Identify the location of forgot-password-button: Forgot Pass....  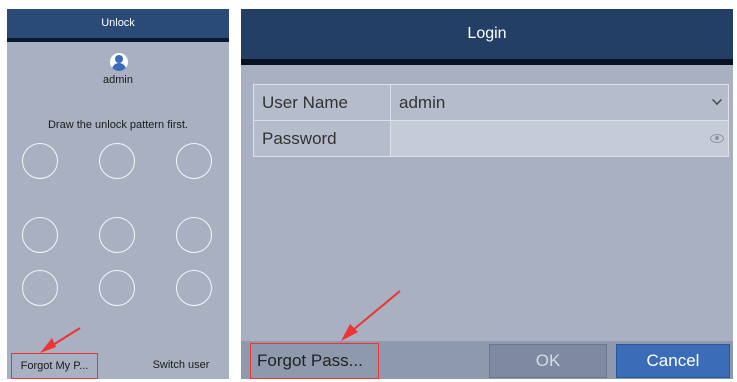
(314, 361).